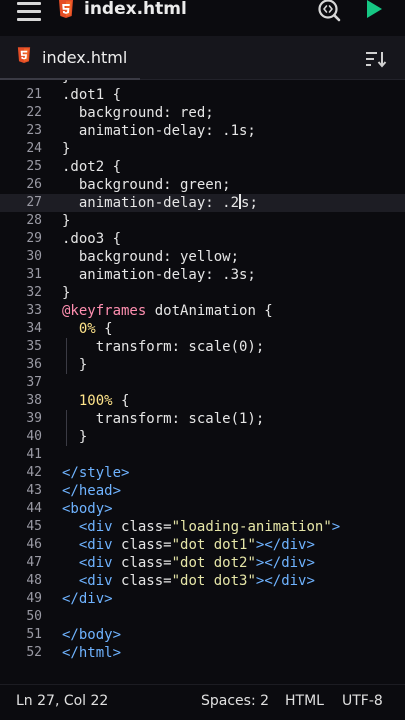 The width and height of the screenshot is (405, 720). Describe the element at coordinates (202, 491) in the screenshot. I see `code-line: 43 </head>` at that location.